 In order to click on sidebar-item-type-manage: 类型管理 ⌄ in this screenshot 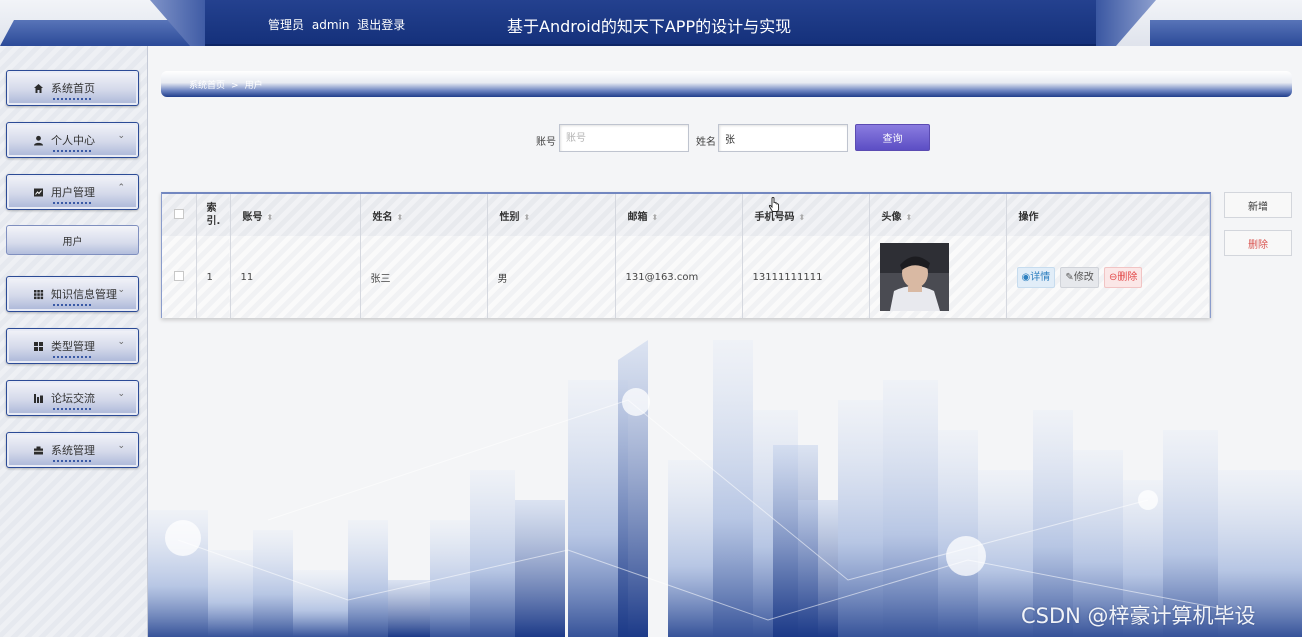, I will do `click(72, 346)`.